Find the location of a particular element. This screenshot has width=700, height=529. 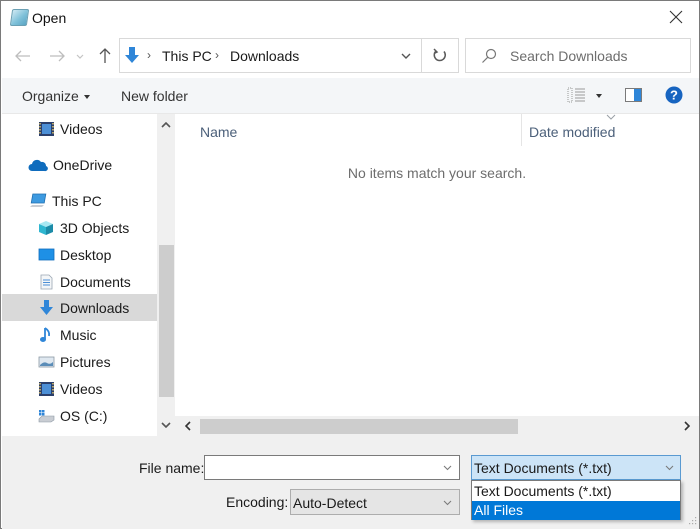

recent-locations-button is located at coordinates (80, 56).